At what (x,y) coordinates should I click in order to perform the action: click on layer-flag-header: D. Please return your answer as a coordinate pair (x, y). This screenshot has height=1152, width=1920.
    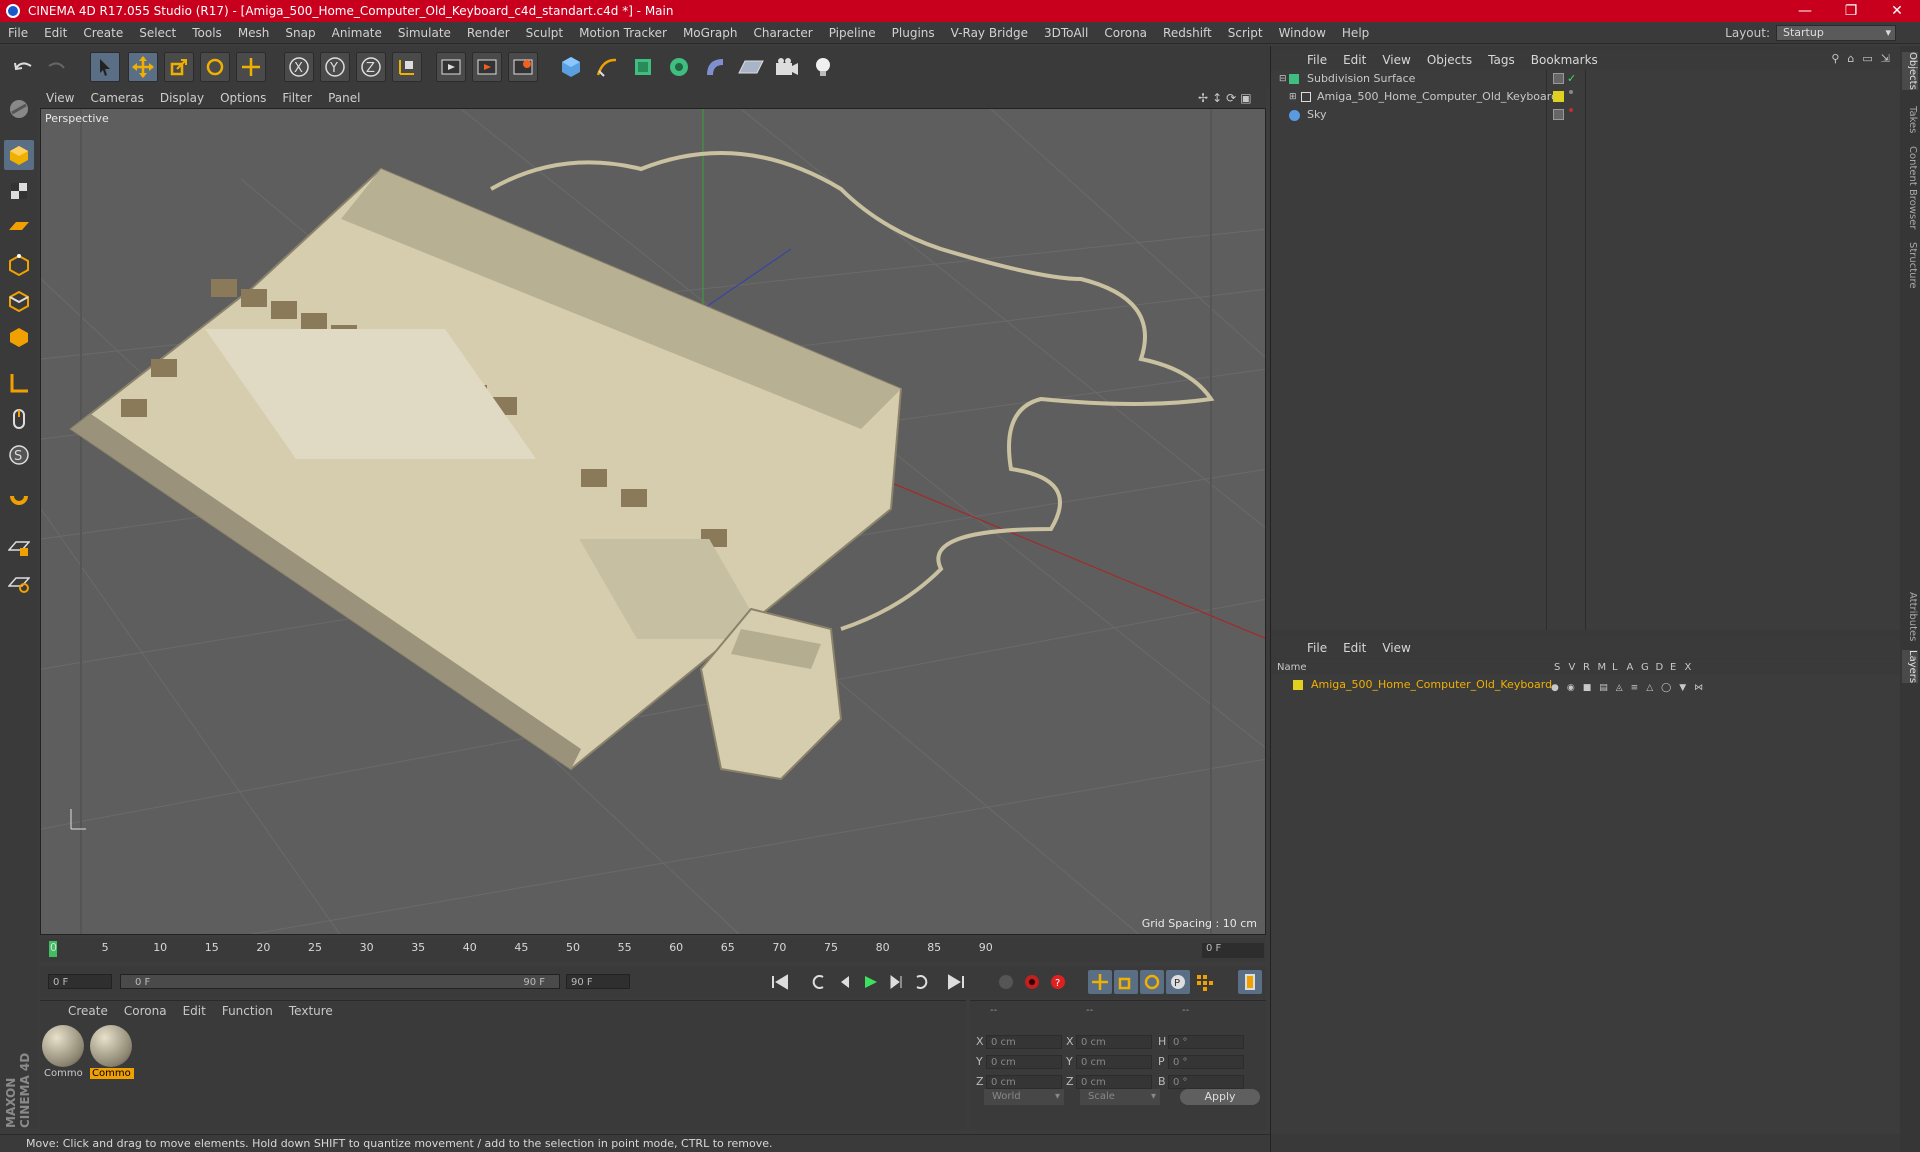
    Looking at the image, I should click on (1660, 667).